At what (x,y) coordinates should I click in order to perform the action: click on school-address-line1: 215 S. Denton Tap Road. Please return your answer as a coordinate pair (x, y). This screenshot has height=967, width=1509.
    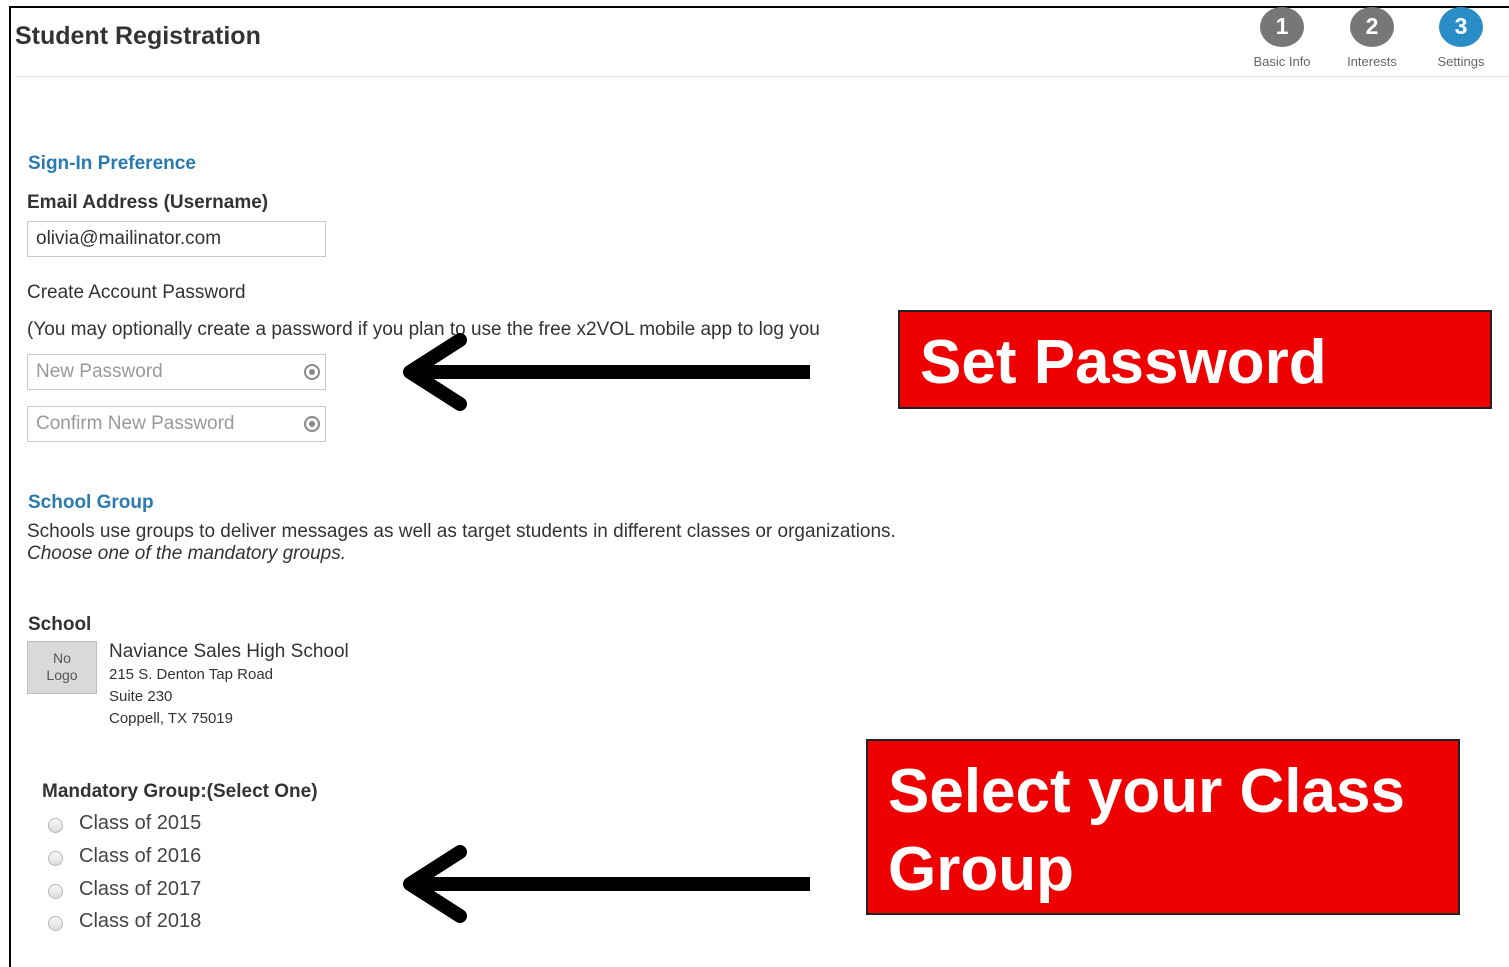
    Looking at the image, I should click on (191, 674).